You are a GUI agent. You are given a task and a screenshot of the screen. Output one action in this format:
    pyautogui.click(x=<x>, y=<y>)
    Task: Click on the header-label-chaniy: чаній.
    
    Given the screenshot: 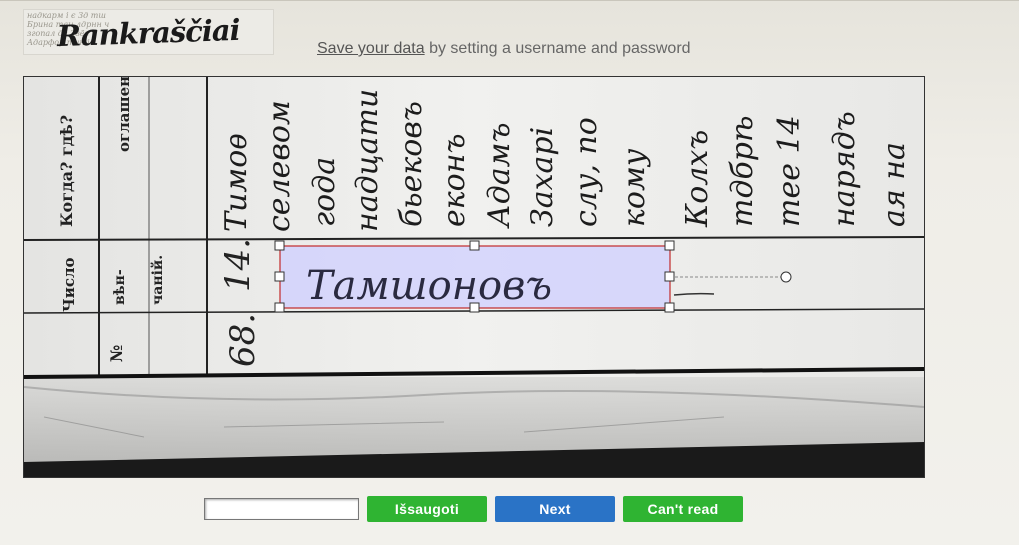 What is the action you would take?
    pyautogui.click(x=157, y=280)
    